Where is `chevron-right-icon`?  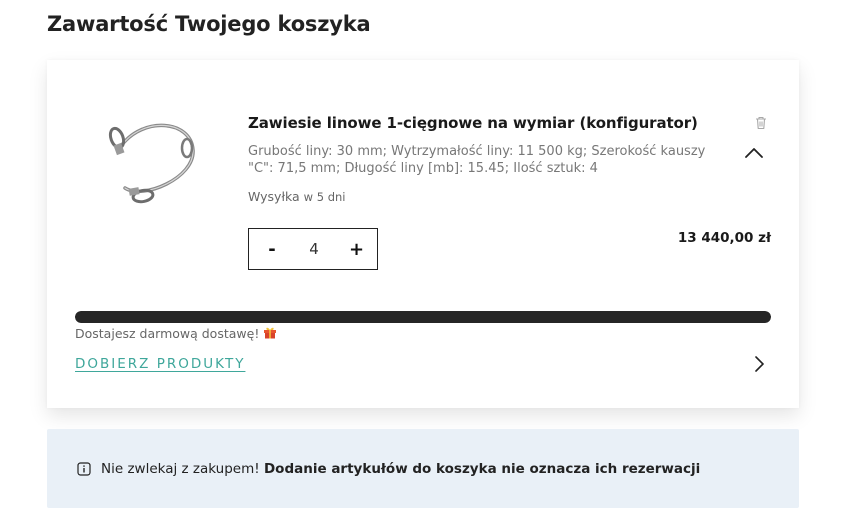
chevron-right-icon is located at coordinates (759, 364).